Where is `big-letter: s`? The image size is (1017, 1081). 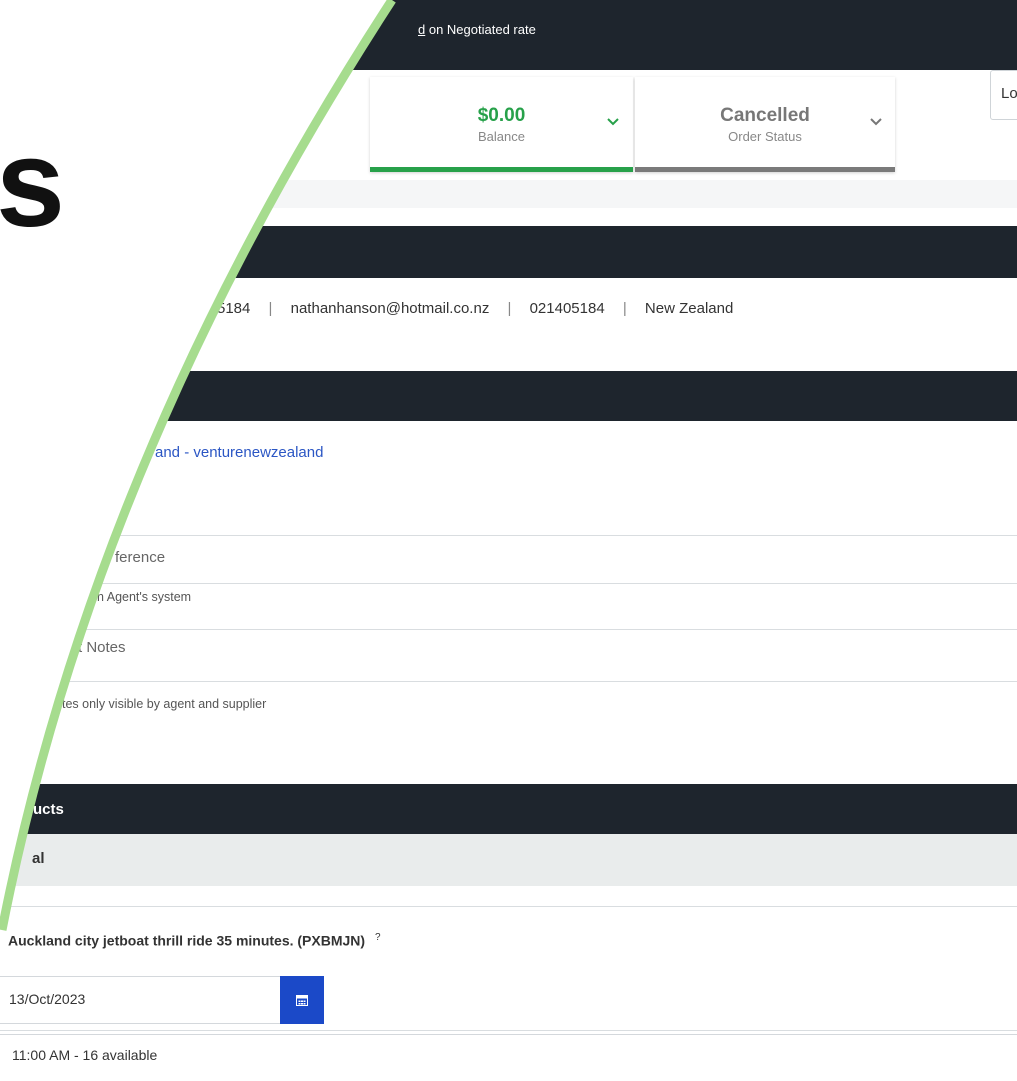
big-letter: s is located at coordinates (32, 184).